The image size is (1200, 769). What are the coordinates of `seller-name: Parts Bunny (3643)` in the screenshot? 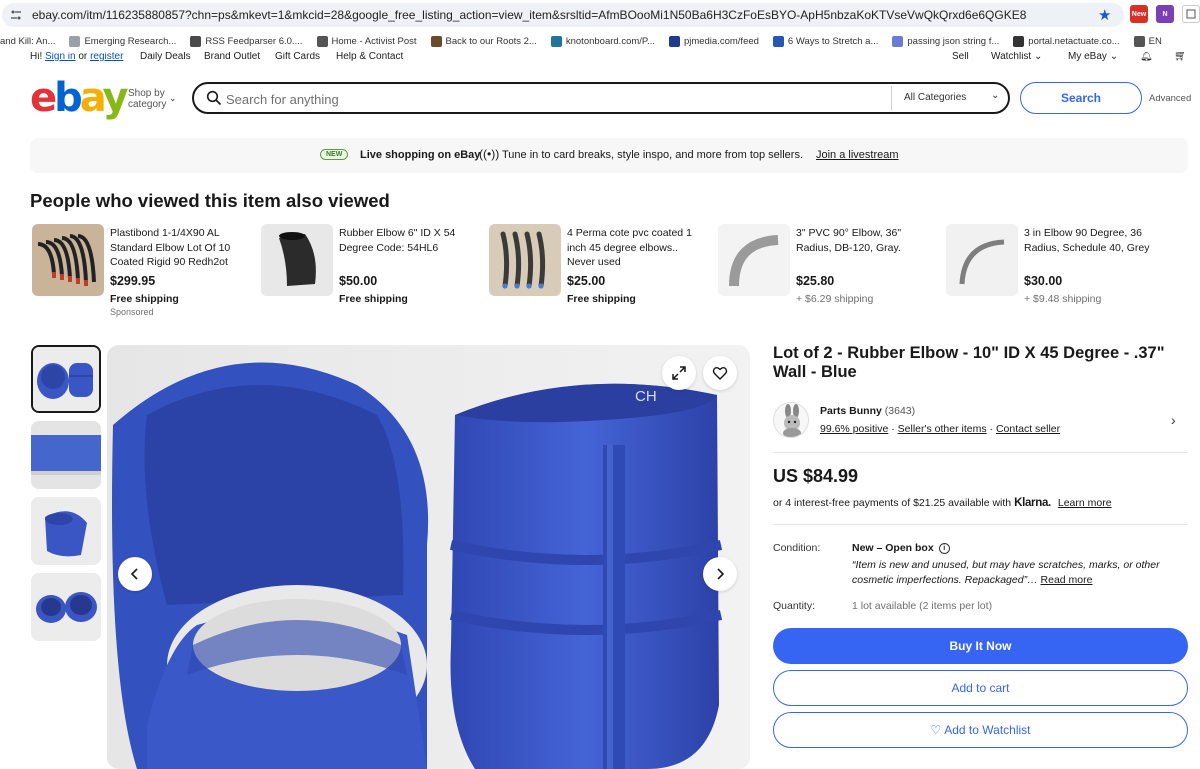 It's located at (867, 411).